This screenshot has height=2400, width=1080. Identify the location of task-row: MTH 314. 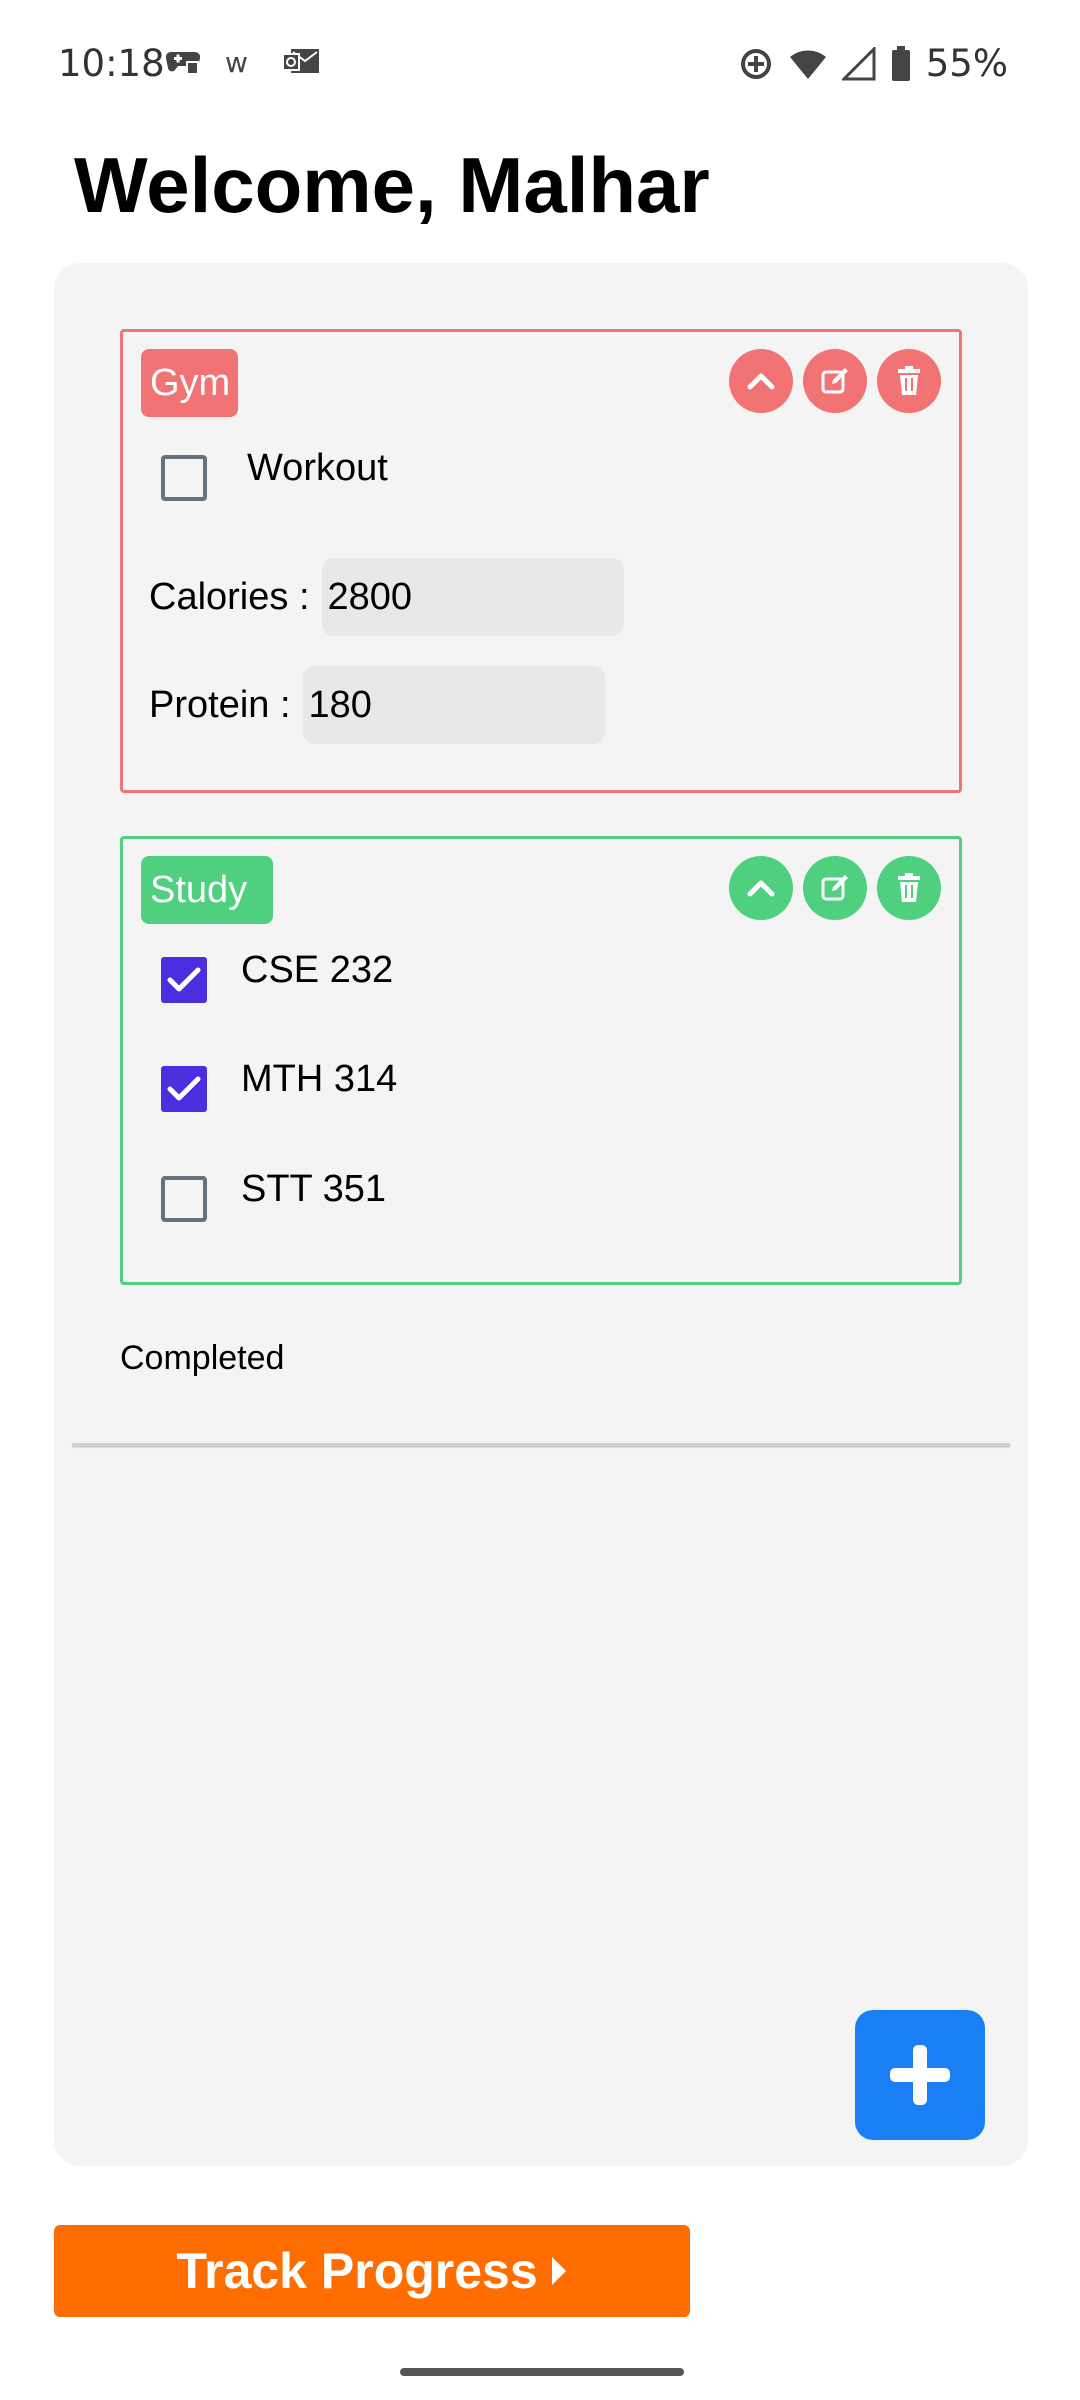
(279, 1085).